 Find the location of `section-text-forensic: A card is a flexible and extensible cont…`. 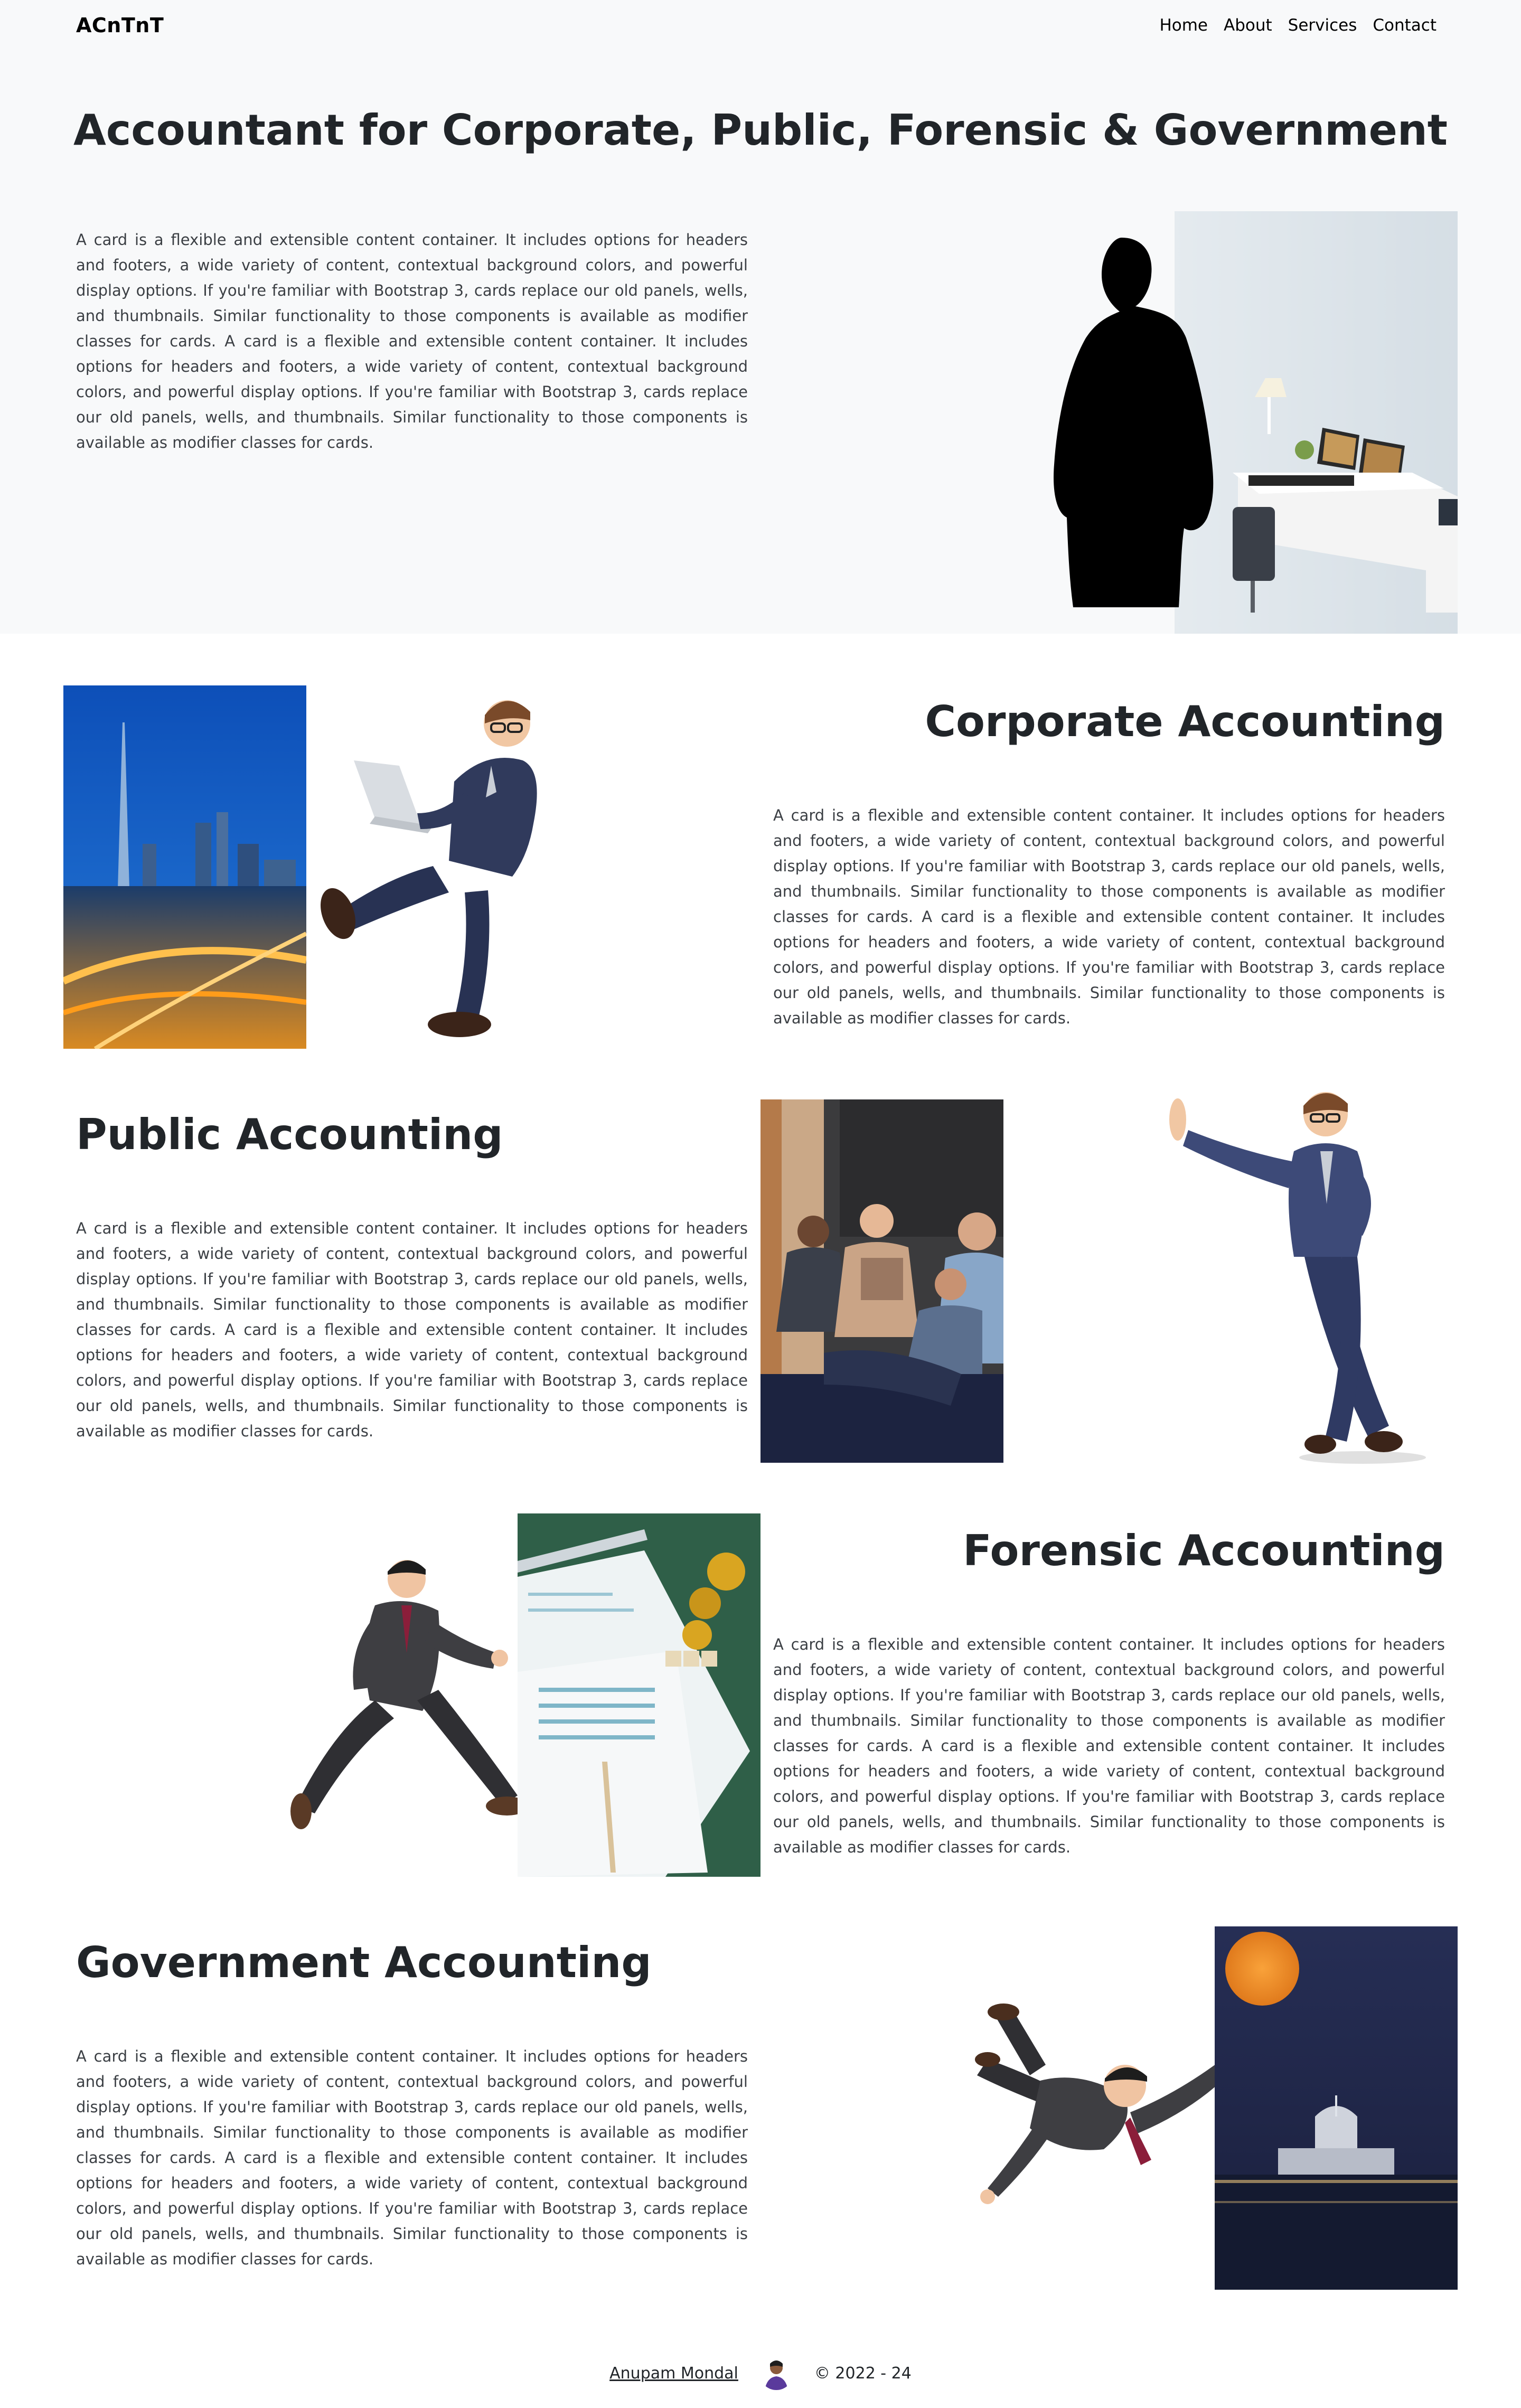

section-text-forensic: A card is a flexible and extensible cont… is located at coordinates (1109, 1745).